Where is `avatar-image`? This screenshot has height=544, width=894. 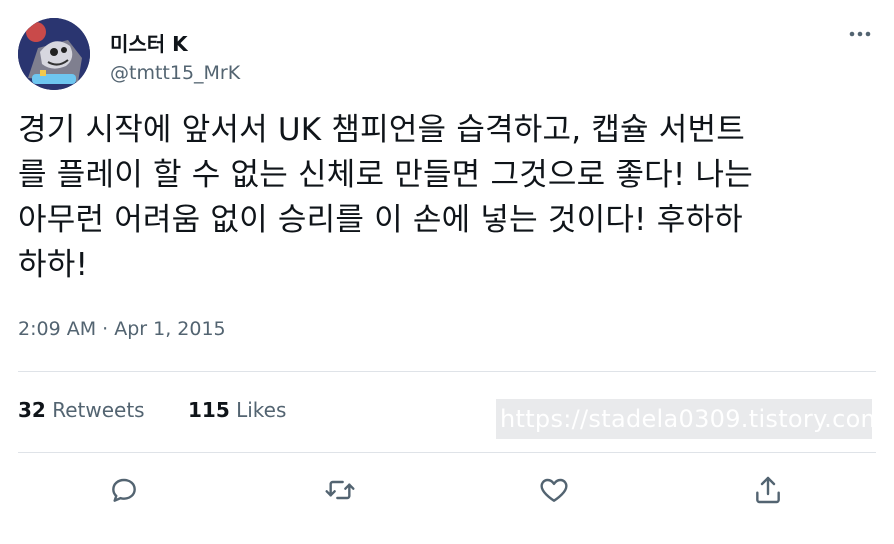
avatar-image is located at coordinates (54, 54).